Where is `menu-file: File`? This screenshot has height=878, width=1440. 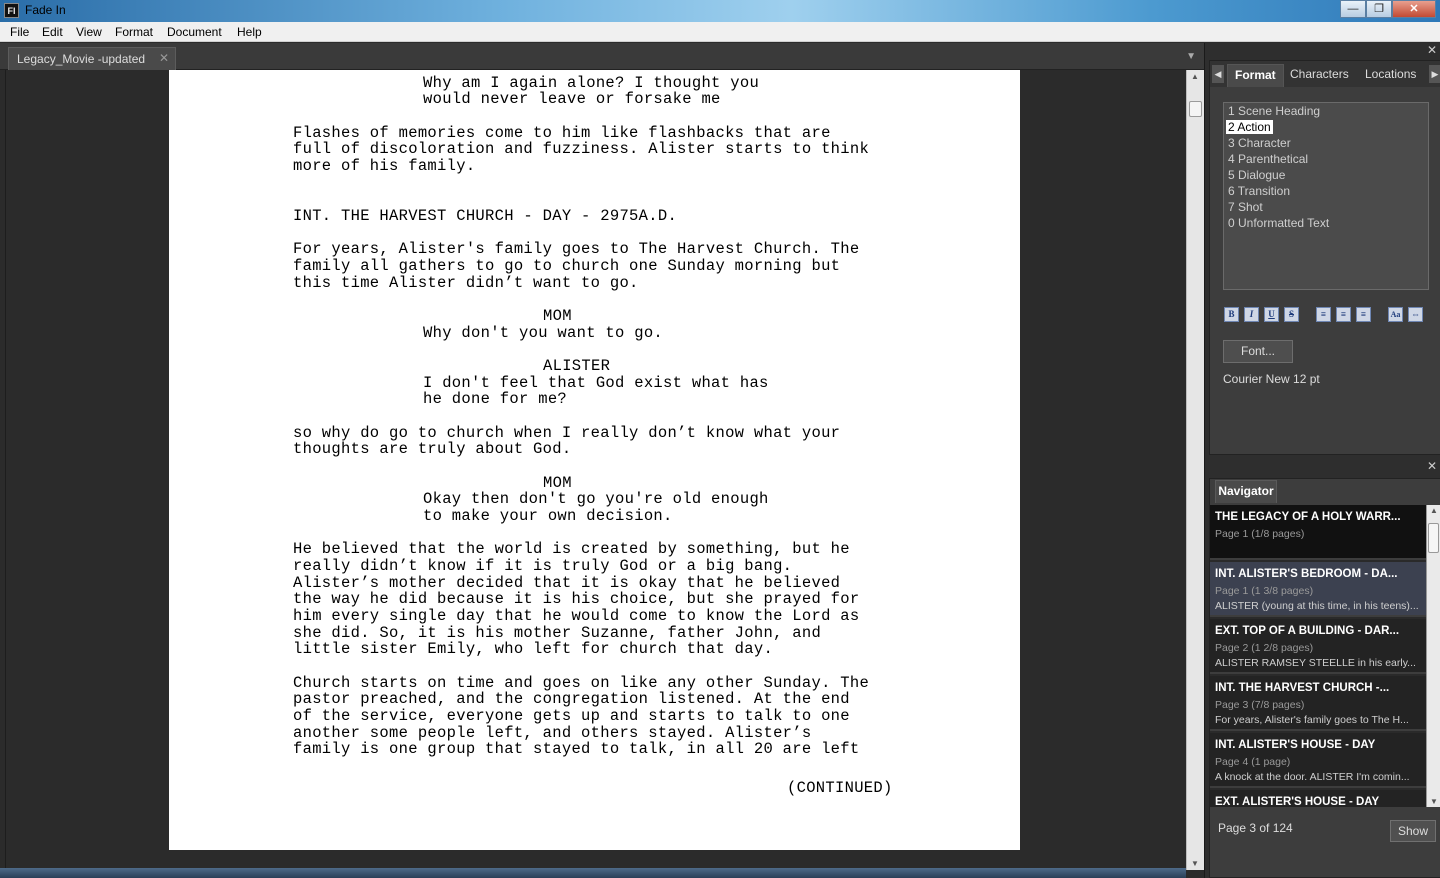
menu-file: File is located at coordinates (19, 32).